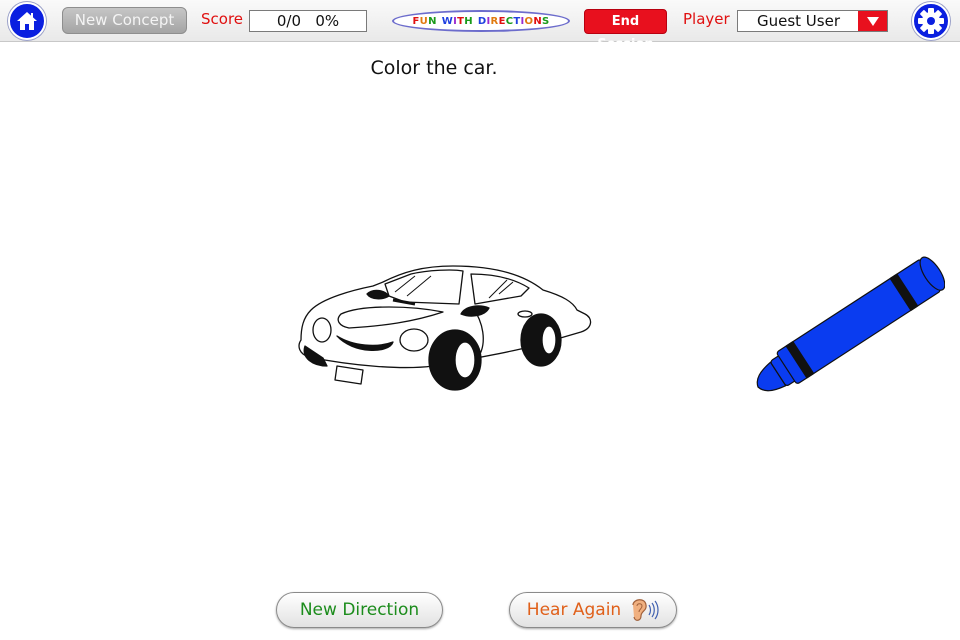 The width and height of the screenshot is (960, 640). Describe the element at coordinates (494, 21) in the screenshot. I see `logo-letter: R` at that location.